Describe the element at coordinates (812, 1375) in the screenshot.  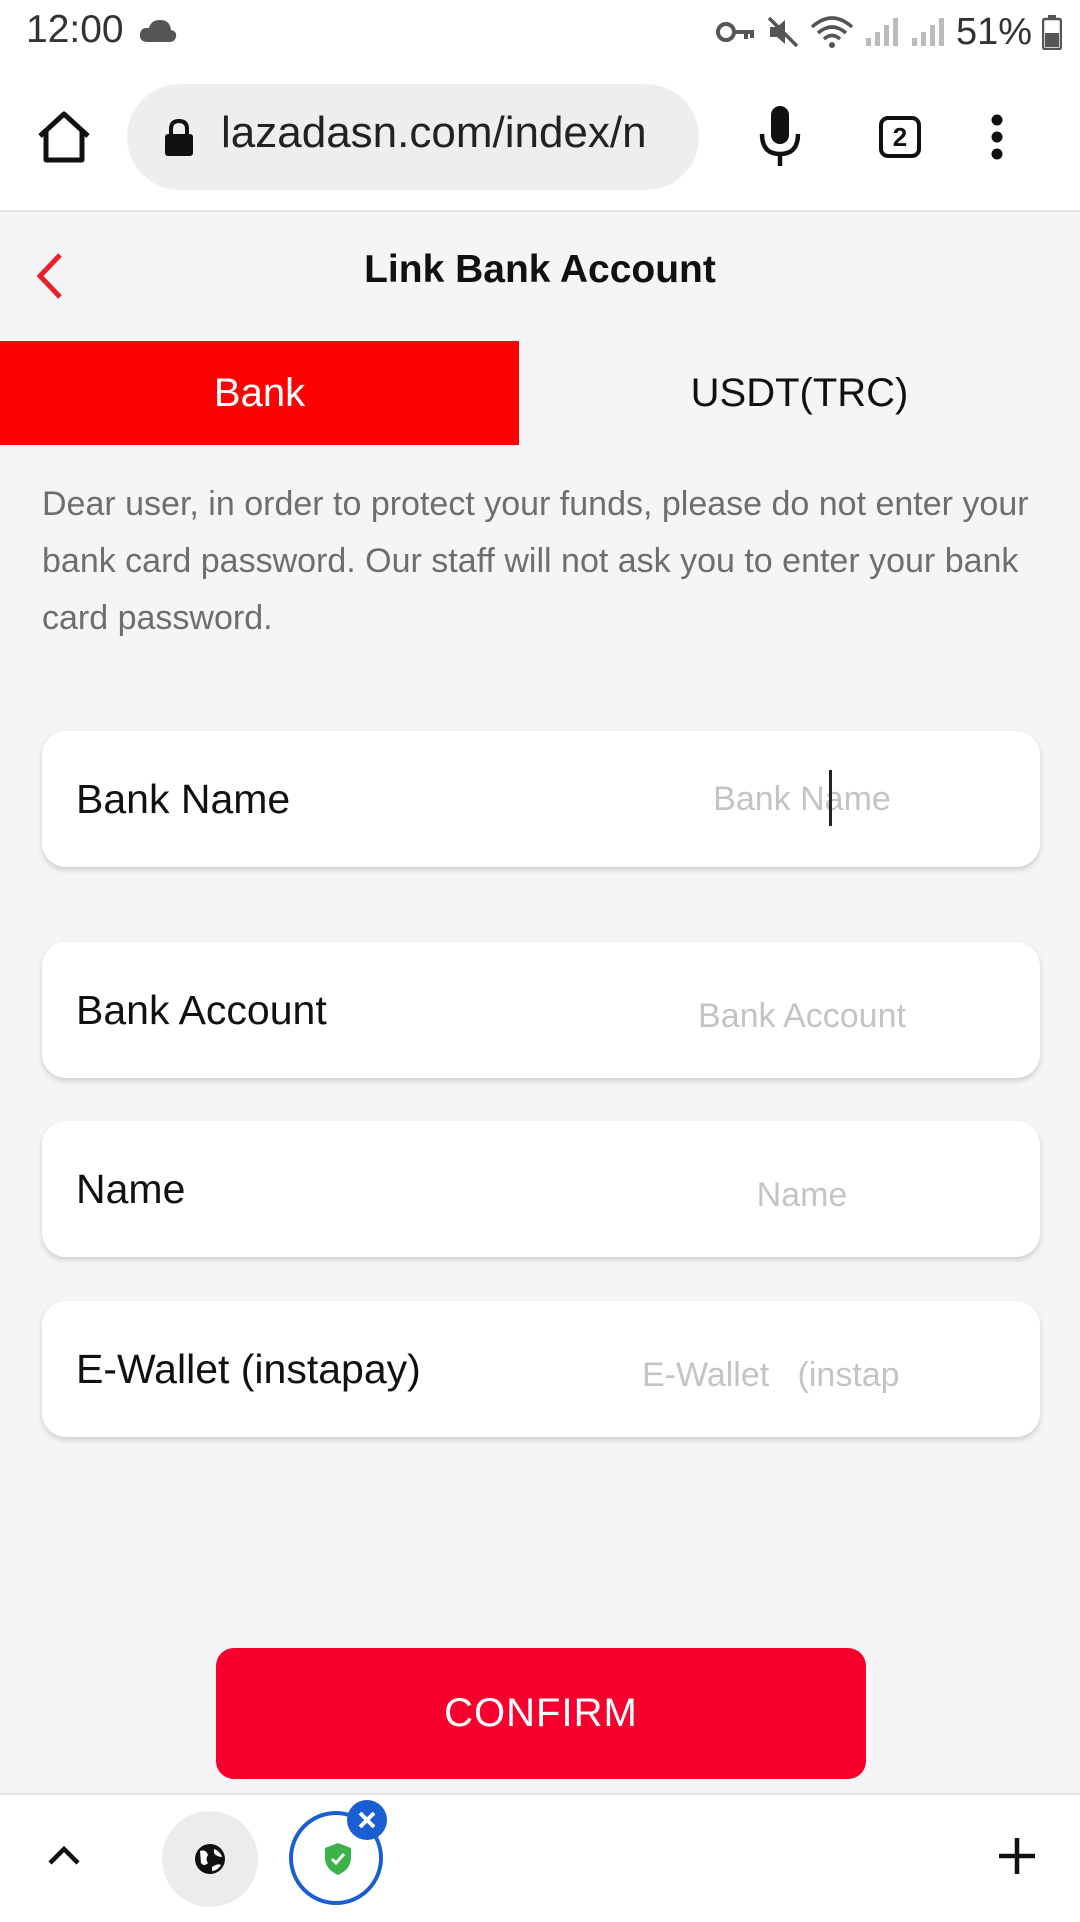
I see `e-wallet-input` at that location.